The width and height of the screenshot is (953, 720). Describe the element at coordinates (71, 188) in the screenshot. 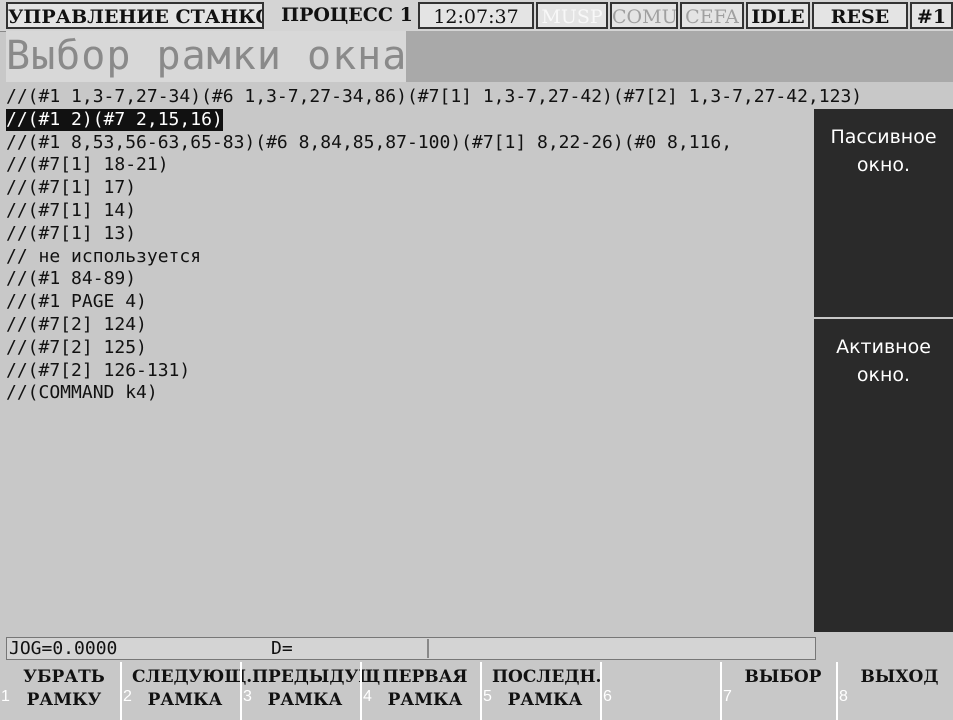

I see `frame-list-item: //(#7[1] 17)` at that location.